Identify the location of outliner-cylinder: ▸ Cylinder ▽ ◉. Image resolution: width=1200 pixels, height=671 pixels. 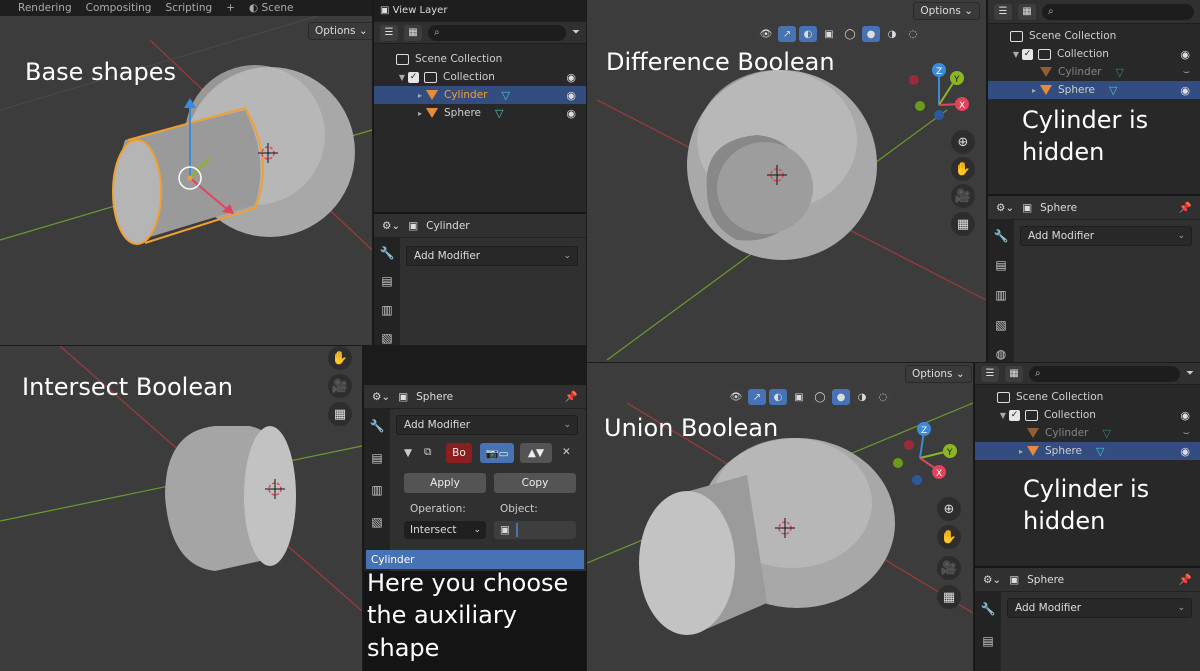
(480, 95).